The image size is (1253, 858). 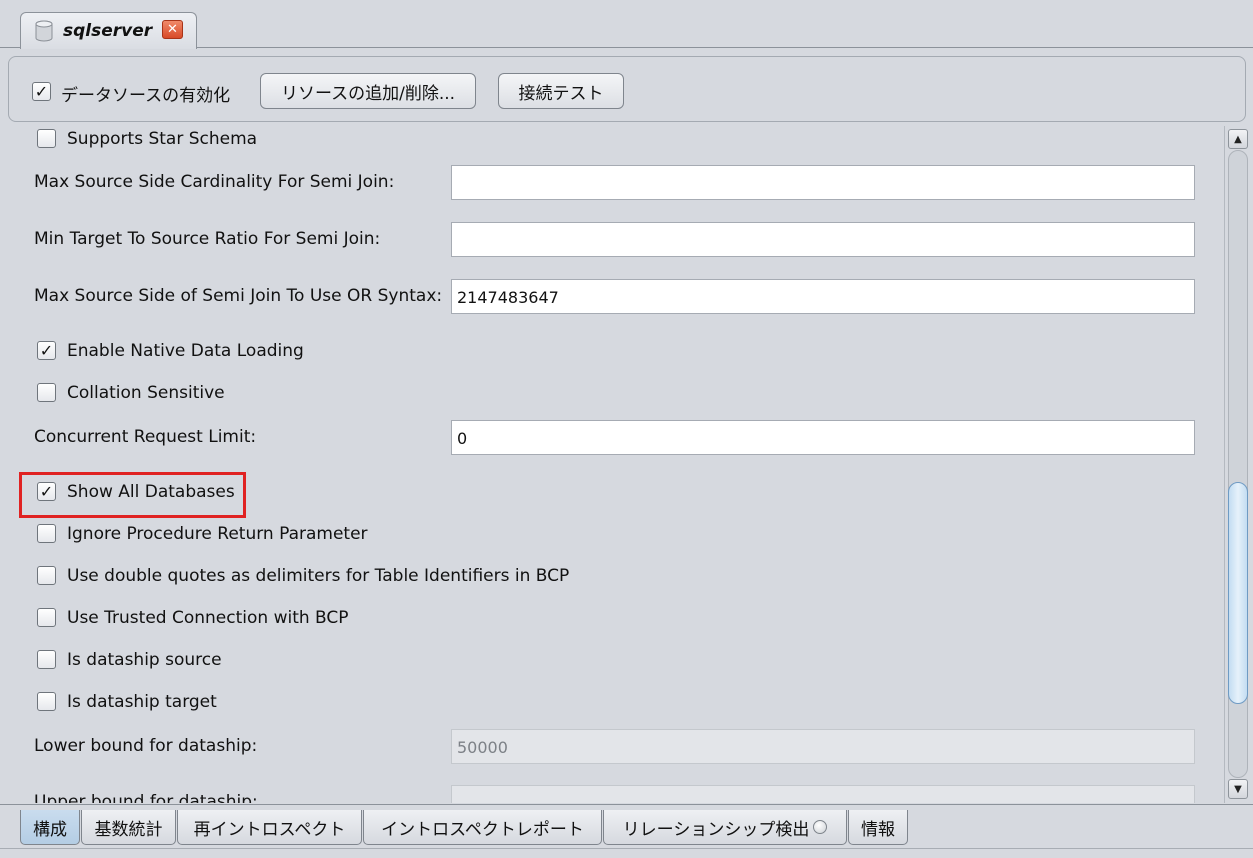 What do you see at coordinates (615, 620) in the screenshot?
I see `trusted-connection-bcp-row: Use Trusted Connection with BCP` at bounding box center [615, 620].